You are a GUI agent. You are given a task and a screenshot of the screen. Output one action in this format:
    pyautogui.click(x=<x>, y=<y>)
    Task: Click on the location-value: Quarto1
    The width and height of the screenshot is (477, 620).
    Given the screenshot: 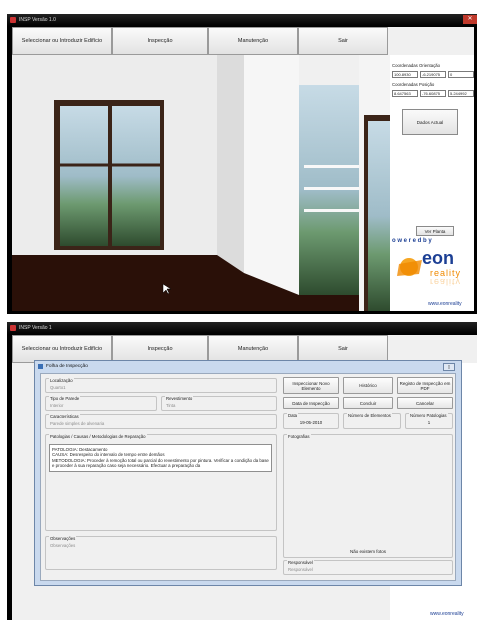 What is the action you would take?
    pyautogui.click(x=58, y=387)
    